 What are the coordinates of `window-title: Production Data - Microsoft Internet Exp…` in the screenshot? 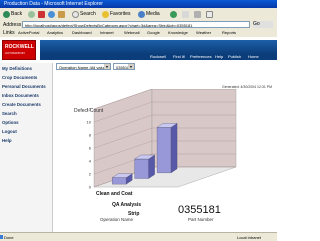 It's located at (53, 4).